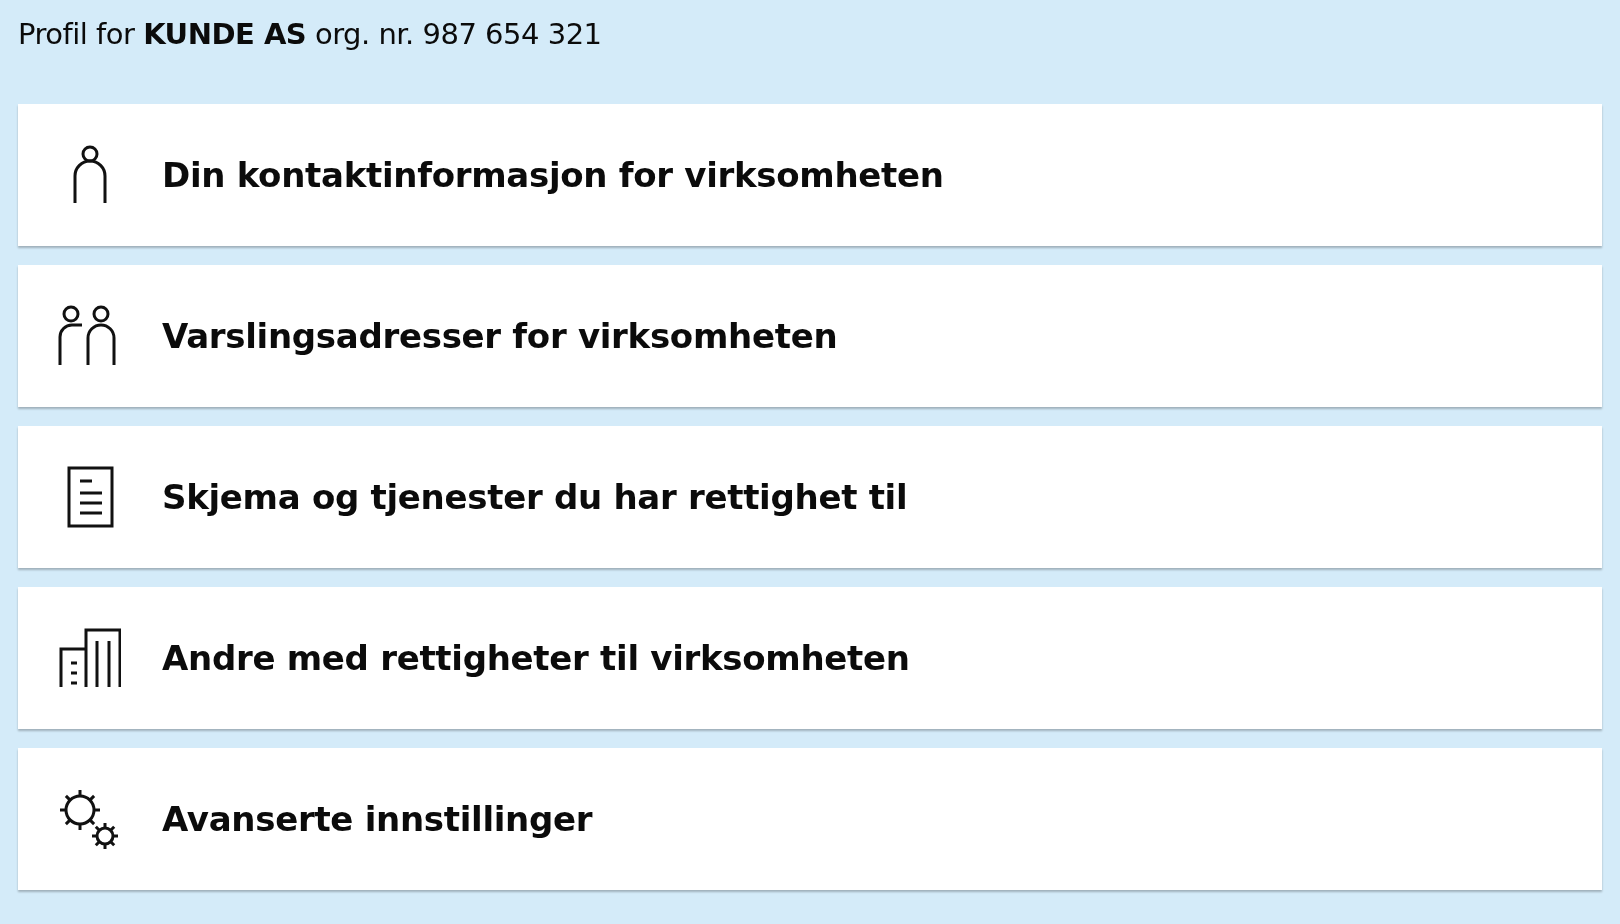 The height and width of the screenshot is (924, 1620). What do you see at coordinates (535, 497) in the screenshot?
I see `menu-item-label: Skjema og tjenester du har rettighet til` at bounding box center [535, 497].